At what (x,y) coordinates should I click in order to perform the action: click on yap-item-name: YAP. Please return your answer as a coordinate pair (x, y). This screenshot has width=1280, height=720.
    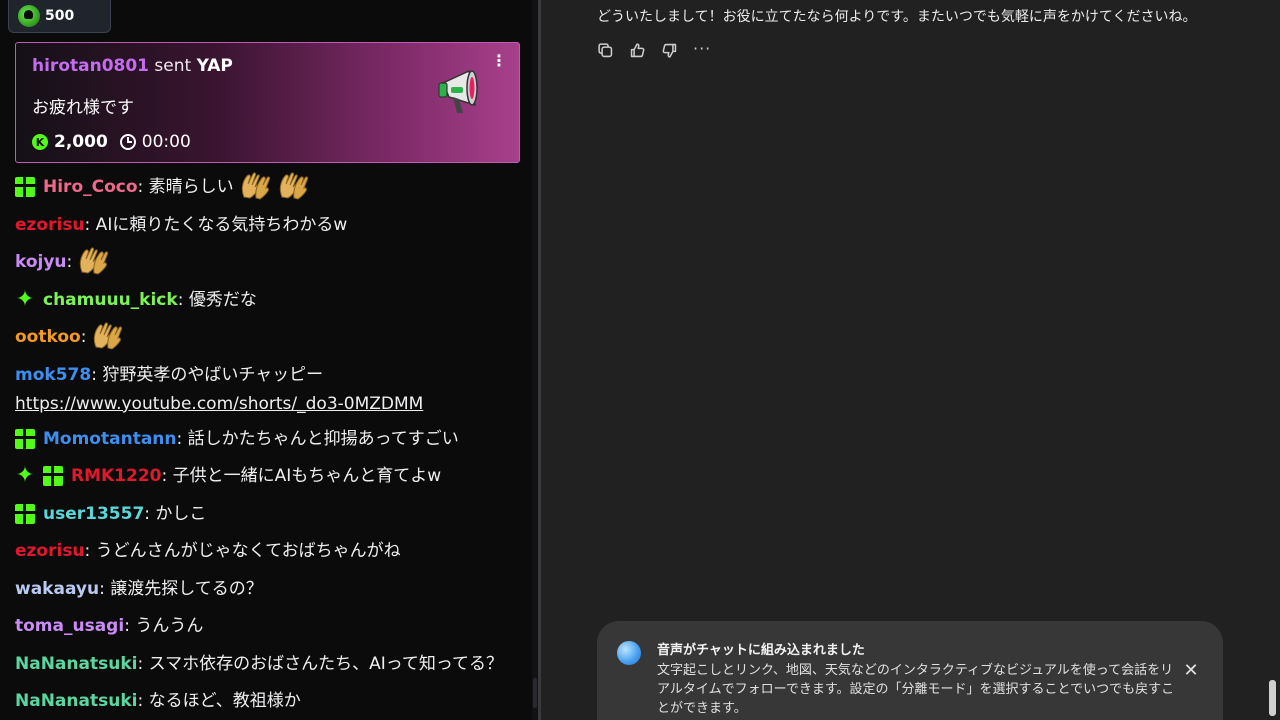
    Looking at the image, I should click on (214, 66).